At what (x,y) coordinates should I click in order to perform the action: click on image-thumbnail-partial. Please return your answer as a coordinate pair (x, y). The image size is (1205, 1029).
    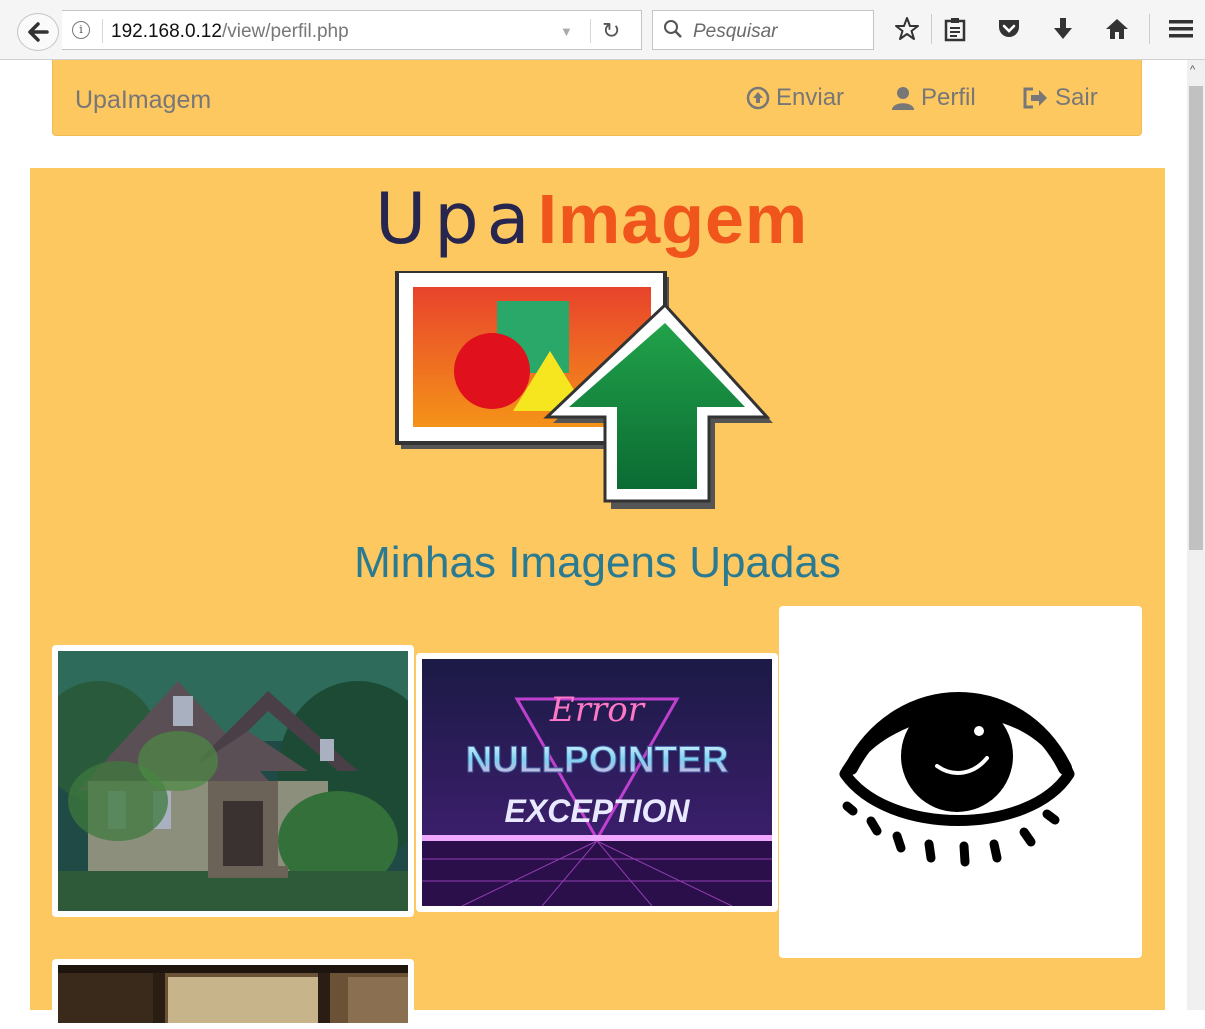
    Looking at the image, I should click on (233, 994).